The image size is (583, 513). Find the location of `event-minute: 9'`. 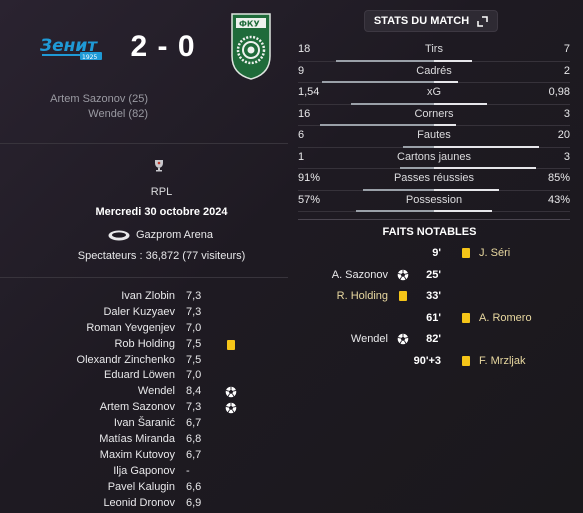

event-minute: 9' is located at coordinates (436, 253).